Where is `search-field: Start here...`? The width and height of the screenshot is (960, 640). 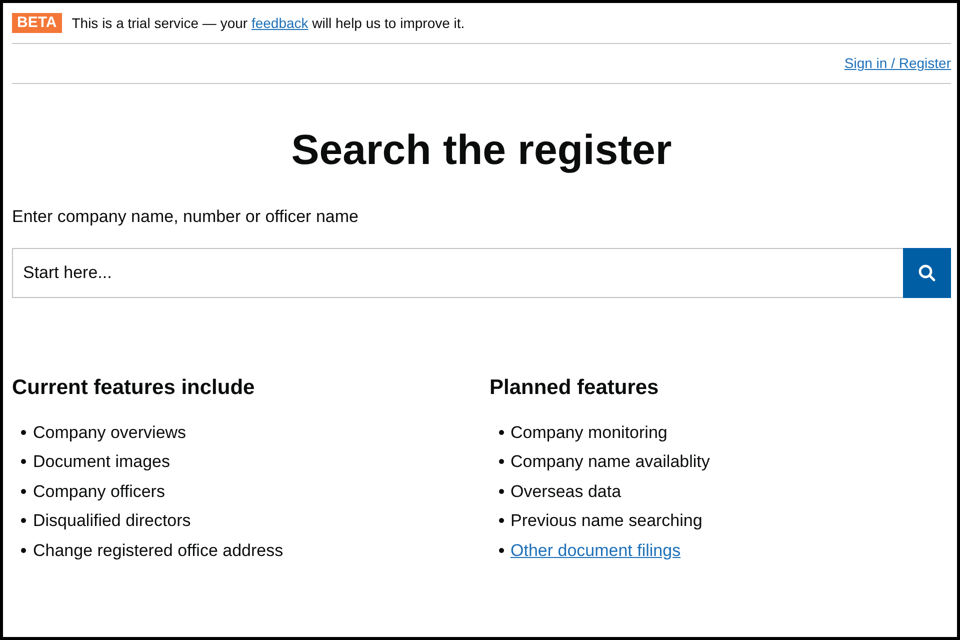
search-field: Start here... is located at coordinates (457, 273).